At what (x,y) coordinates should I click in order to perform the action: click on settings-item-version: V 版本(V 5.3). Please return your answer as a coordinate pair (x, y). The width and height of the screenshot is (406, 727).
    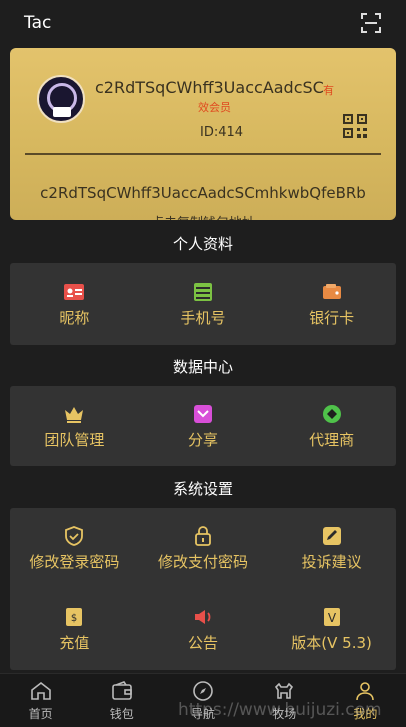
    Looking at the image, I should click on (331, 629).